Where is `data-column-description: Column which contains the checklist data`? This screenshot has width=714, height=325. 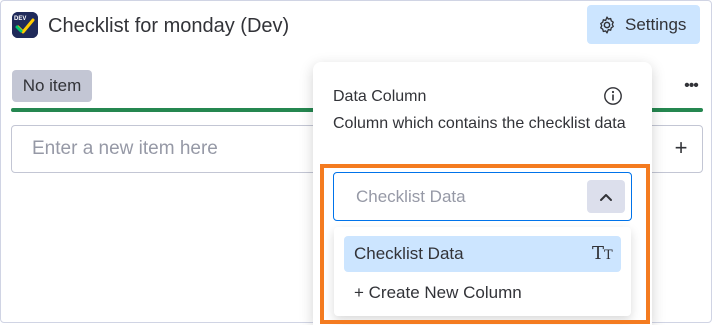 data-column-description: Column which contains the checklist data is located at coordinates (479, 123).